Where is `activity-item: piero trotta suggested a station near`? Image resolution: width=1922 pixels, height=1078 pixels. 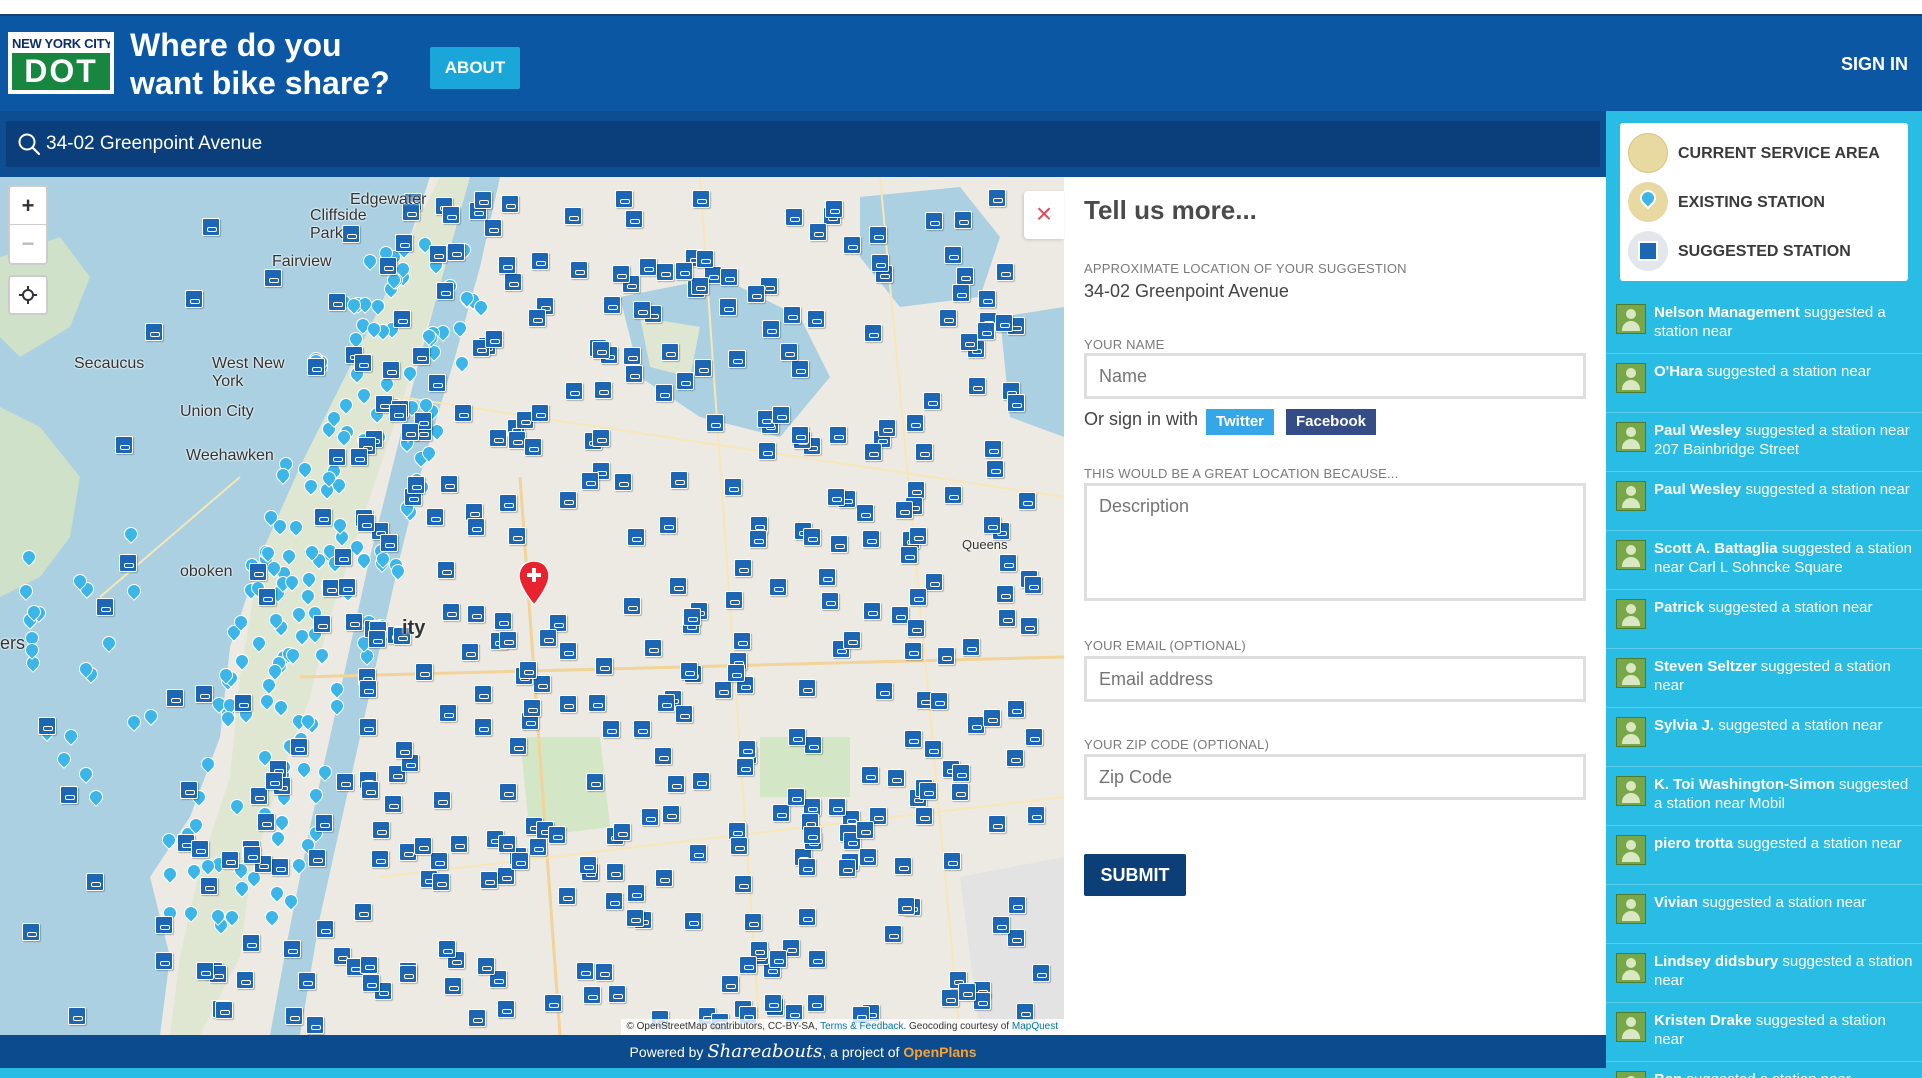 activity-item: piero trotta suggested a station near is located at coordinates (1764, 855).